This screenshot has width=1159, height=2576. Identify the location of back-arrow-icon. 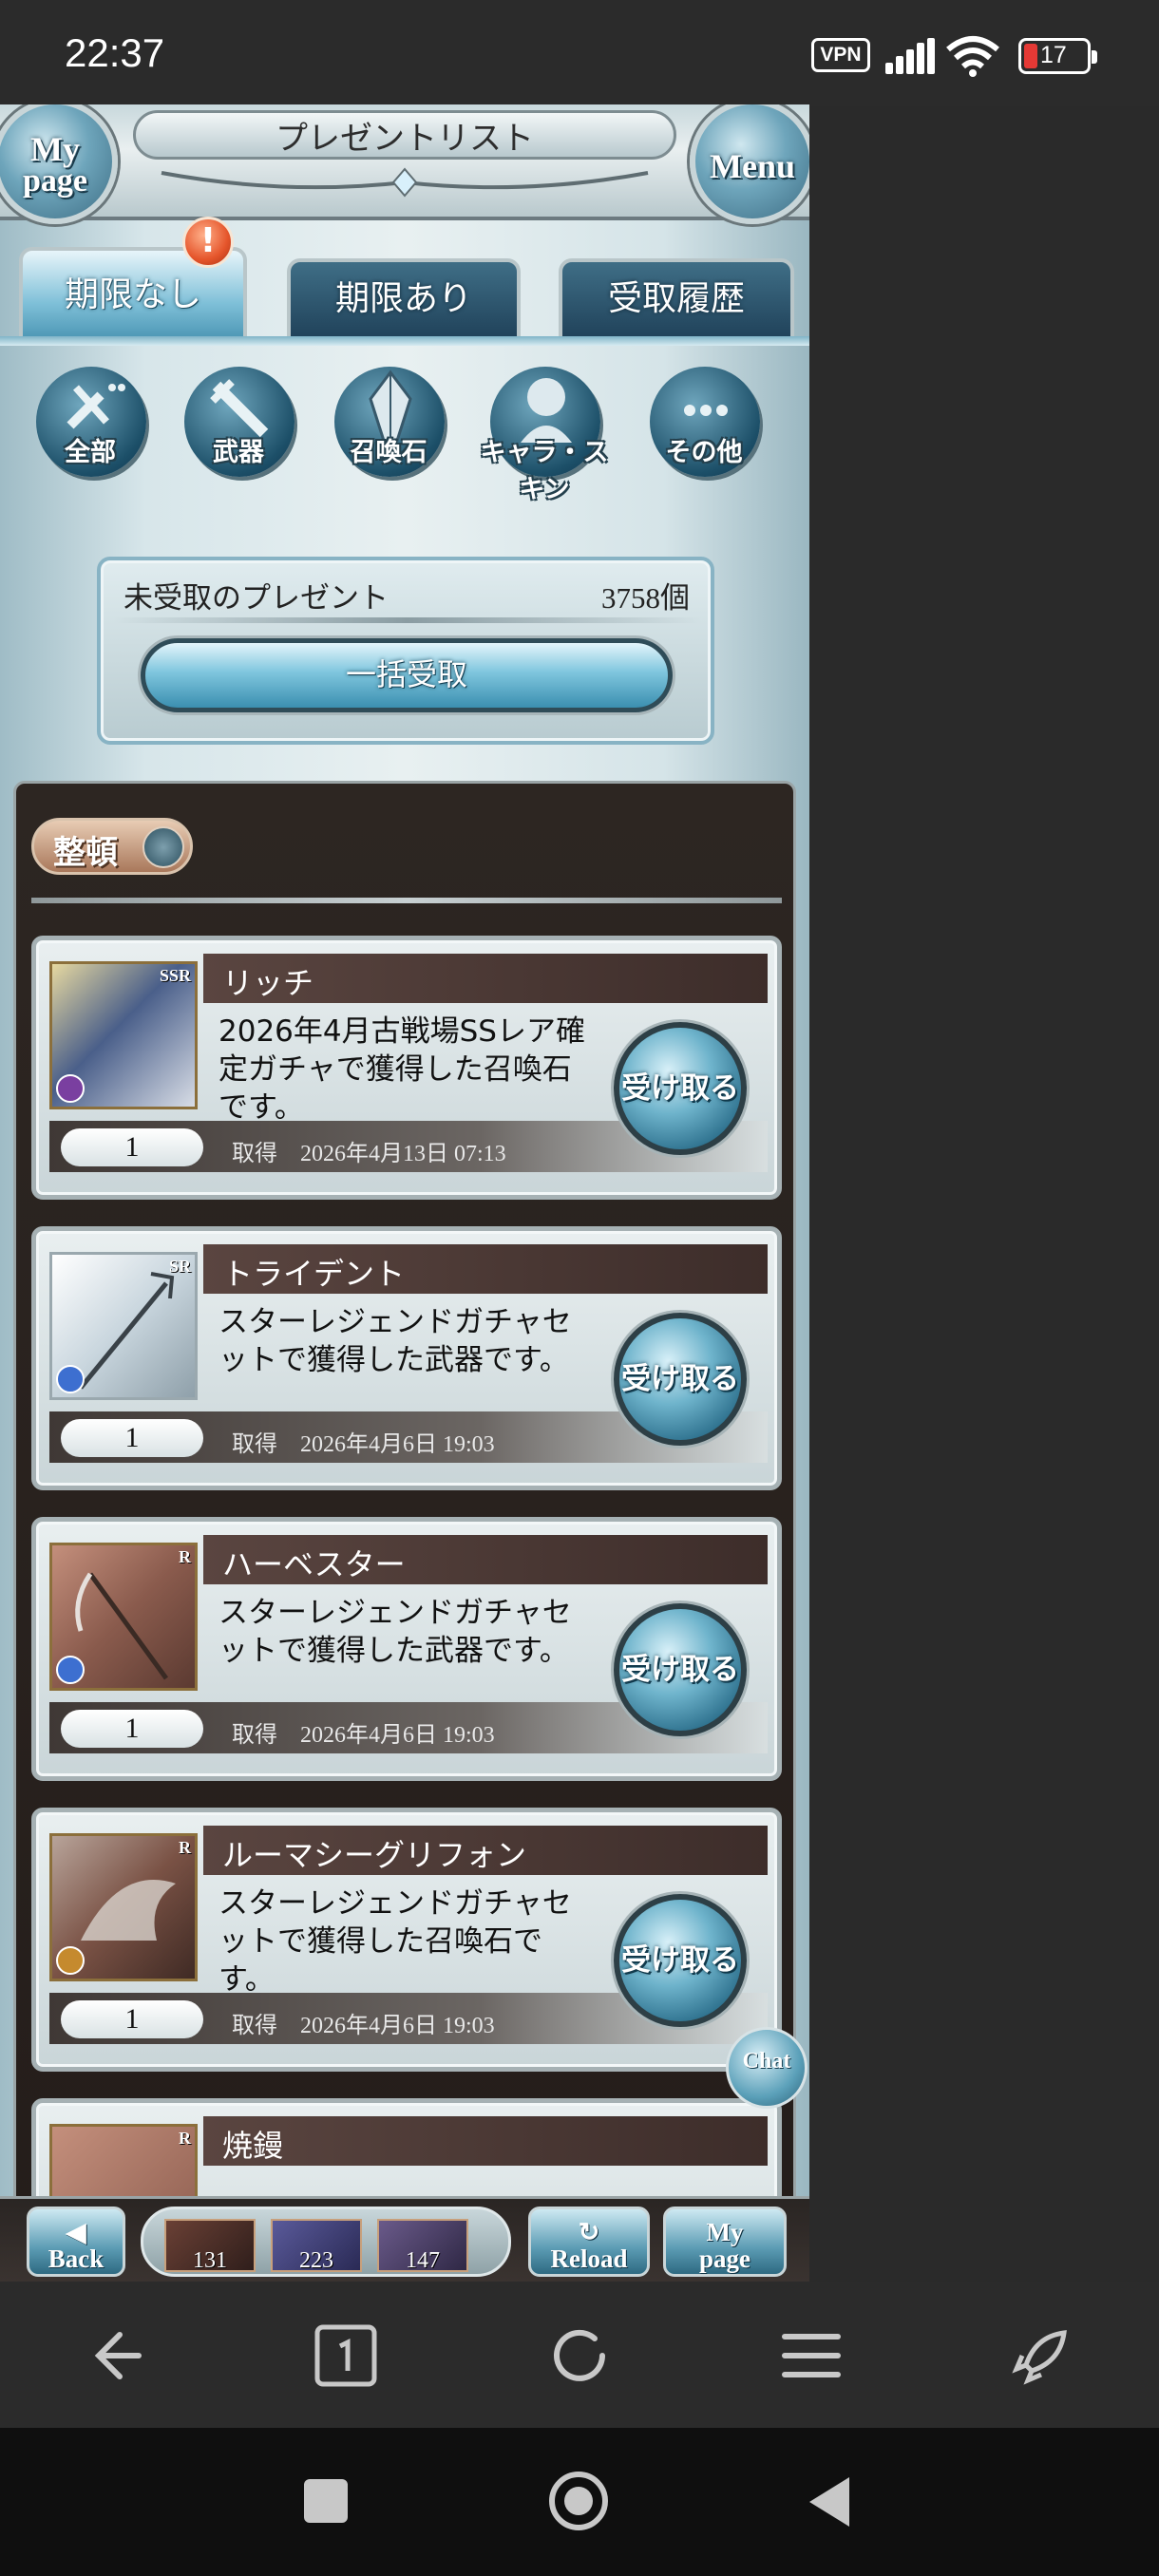
(116, 2355).